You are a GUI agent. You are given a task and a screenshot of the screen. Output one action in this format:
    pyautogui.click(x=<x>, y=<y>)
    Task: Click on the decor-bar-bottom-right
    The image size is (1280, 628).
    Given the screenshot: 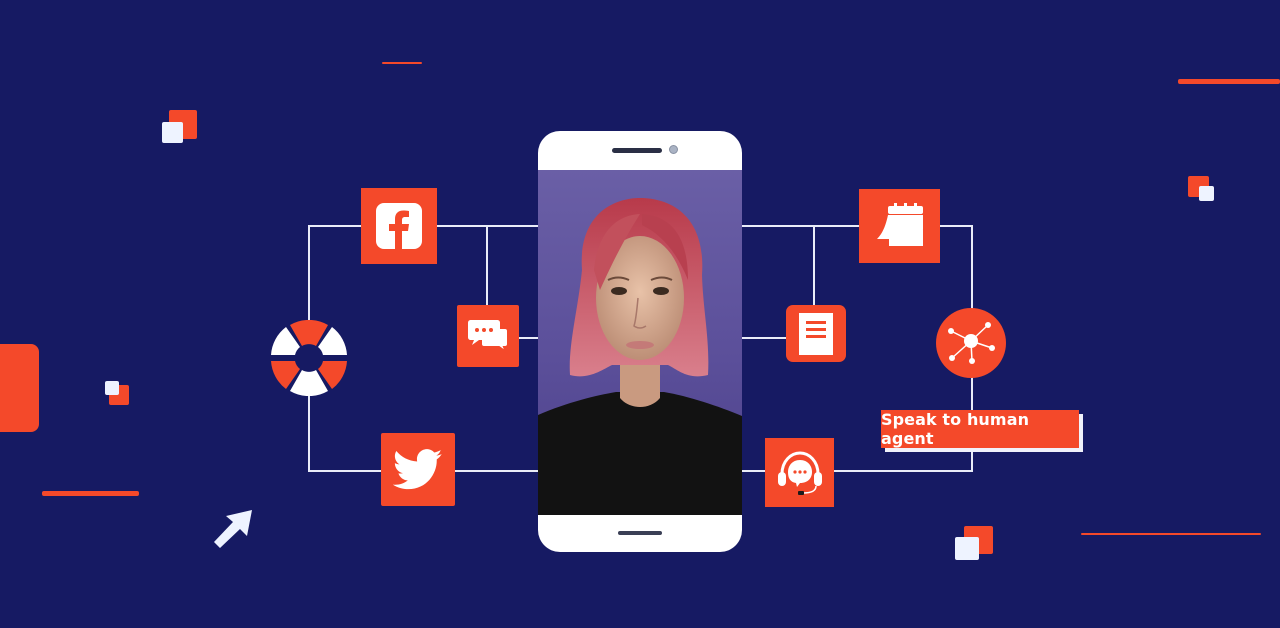 What is the action you would take?
    pyautogui.click(x=1171, y=534)
    